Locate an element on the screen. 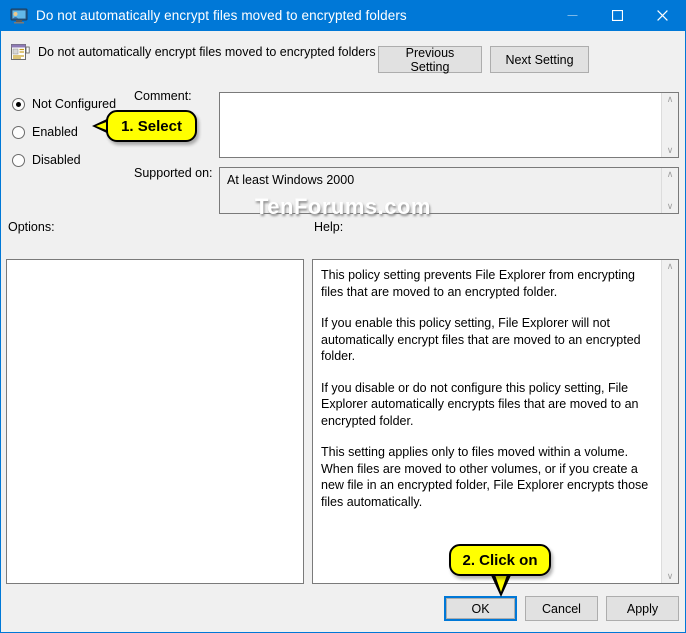 Image resolution: width=686 pixels, height=633 pixels. apply-button: Apply is located at coordinates (642, 608).